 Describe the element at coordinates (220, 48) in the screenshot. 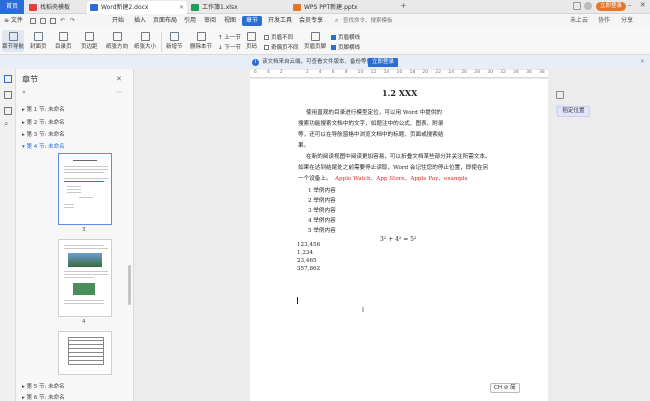

I see `down-arrow-icon: ↓` at that location.